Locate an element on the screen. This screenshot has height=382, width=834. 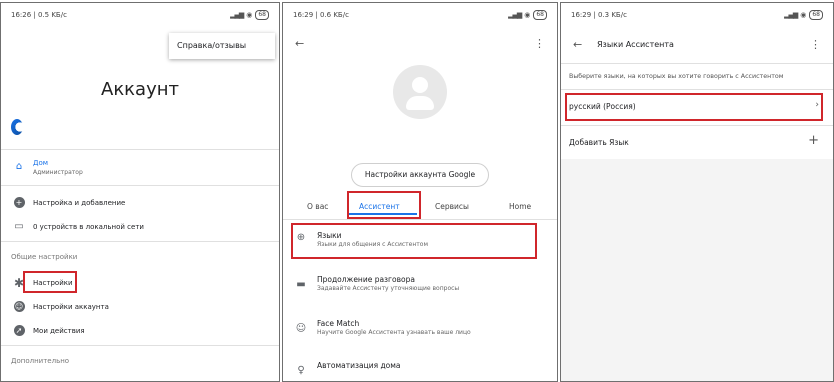
continued-conversation-label: Продолжение разговора is located at coordinates (366, 279).